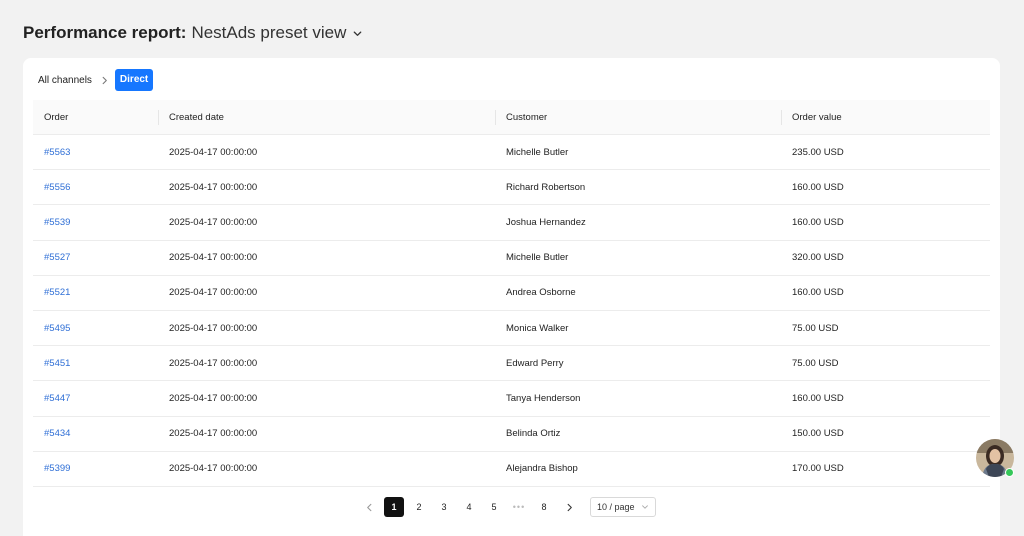 The image size is (1024, 536). Describe the element at coordinates (638, 117) in the screenshot. I see `column-header-customer: Customer` at that location.